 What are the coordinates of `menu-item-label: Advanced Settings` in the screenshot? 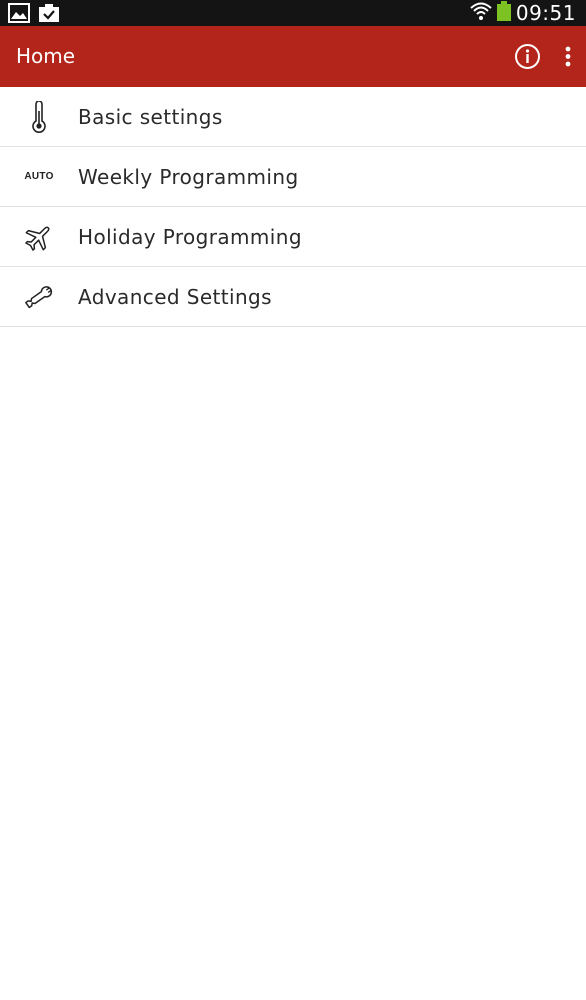 It's located at (175, 296).